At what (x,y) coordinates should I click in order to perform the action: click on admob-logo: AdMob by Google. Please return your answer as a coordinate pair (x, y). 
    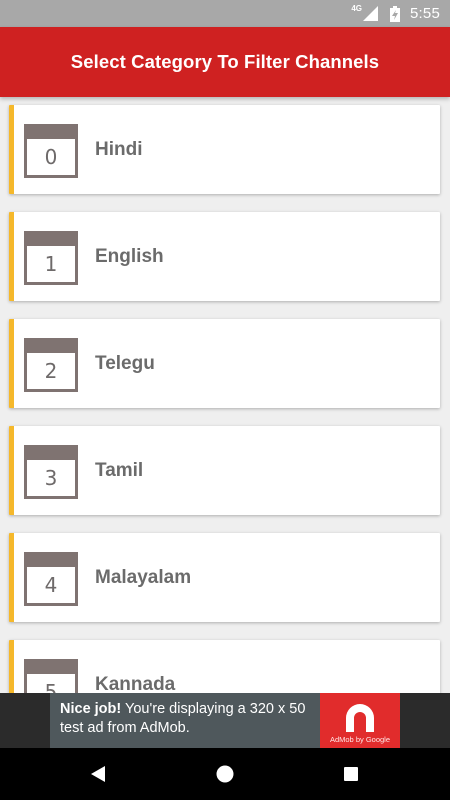
    Looking at the image, I should click on (360, 720).